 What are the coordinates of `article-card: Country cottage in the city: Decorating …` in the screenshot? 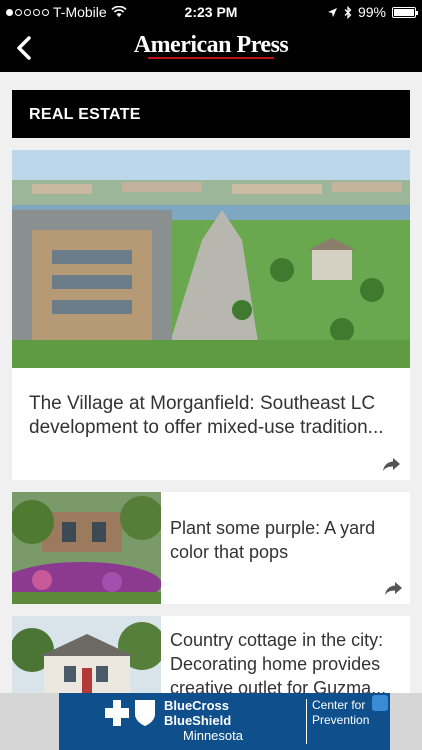 It's located at (211, 657).